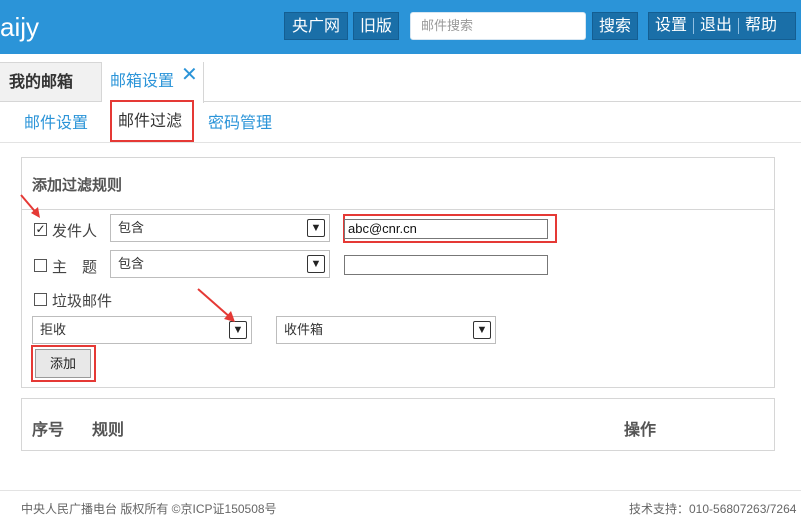 This screenshot has height=518, width=801. Describe the element at coordinates (20, 27) in the screenshot. I see `logo: aijy` at that location.